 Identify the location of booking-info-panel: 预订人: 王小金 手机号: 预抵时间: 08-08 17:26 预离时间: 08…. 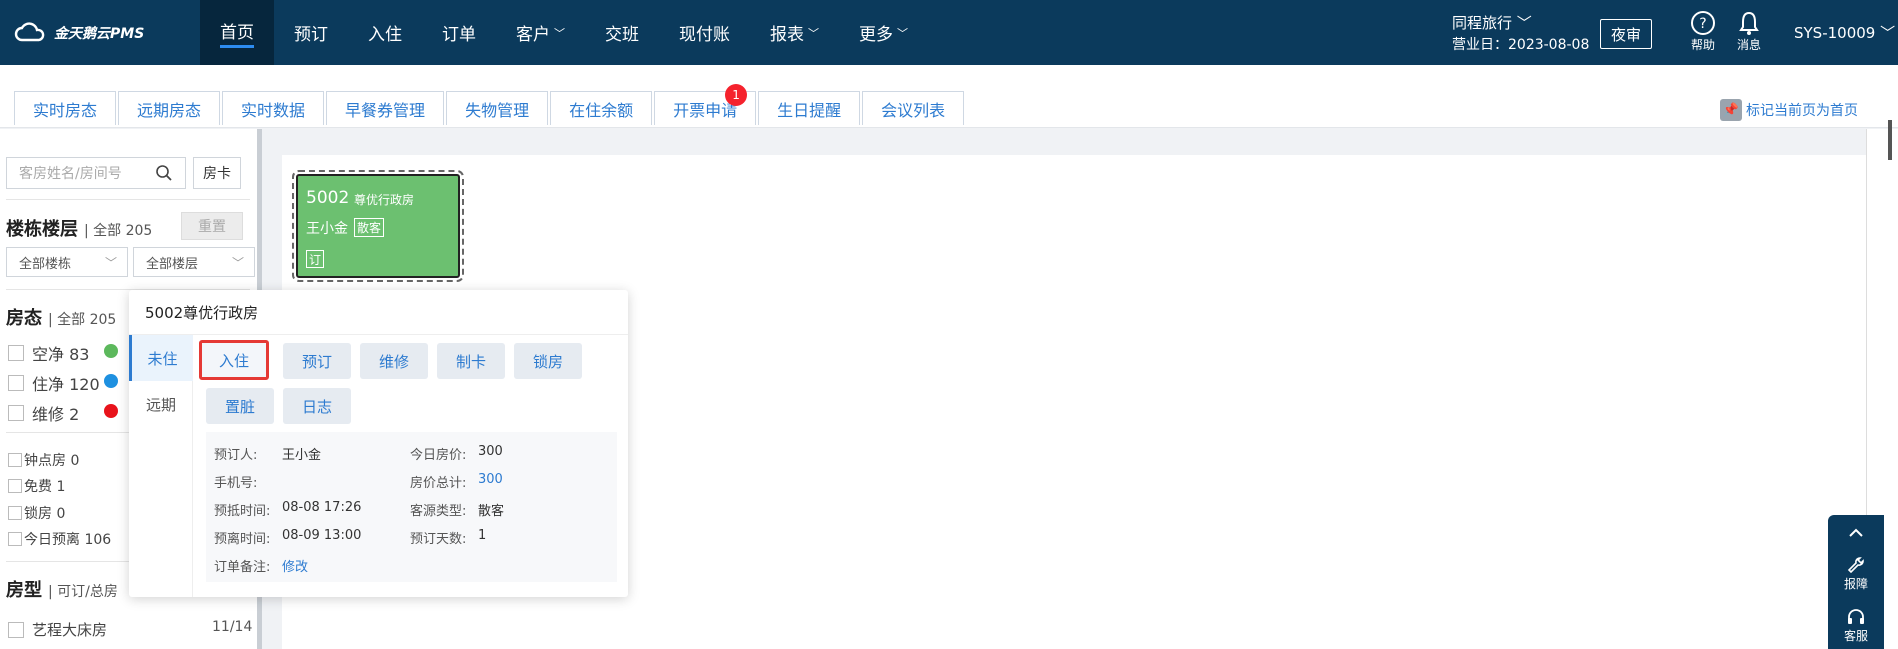
(411, 507).